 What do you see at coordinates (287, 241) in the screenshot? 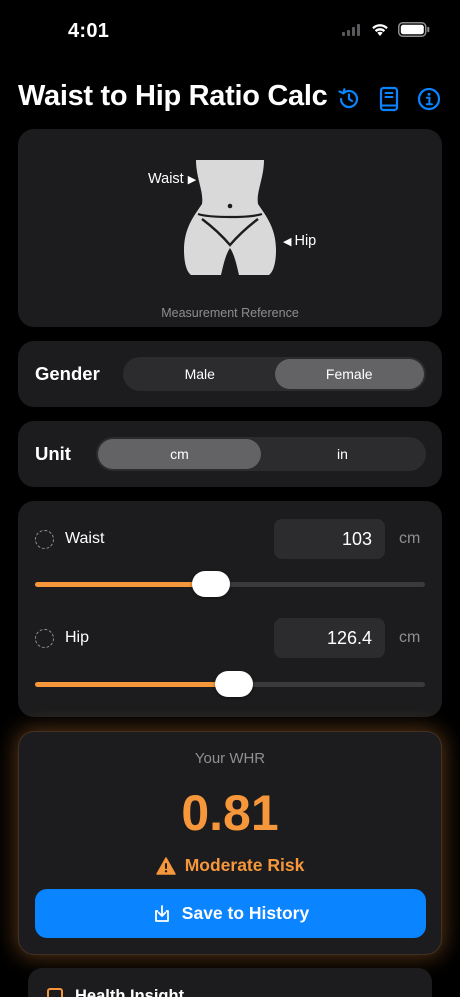
I see `arrow-left-icon: ◀` at bounding box center [287, 241].